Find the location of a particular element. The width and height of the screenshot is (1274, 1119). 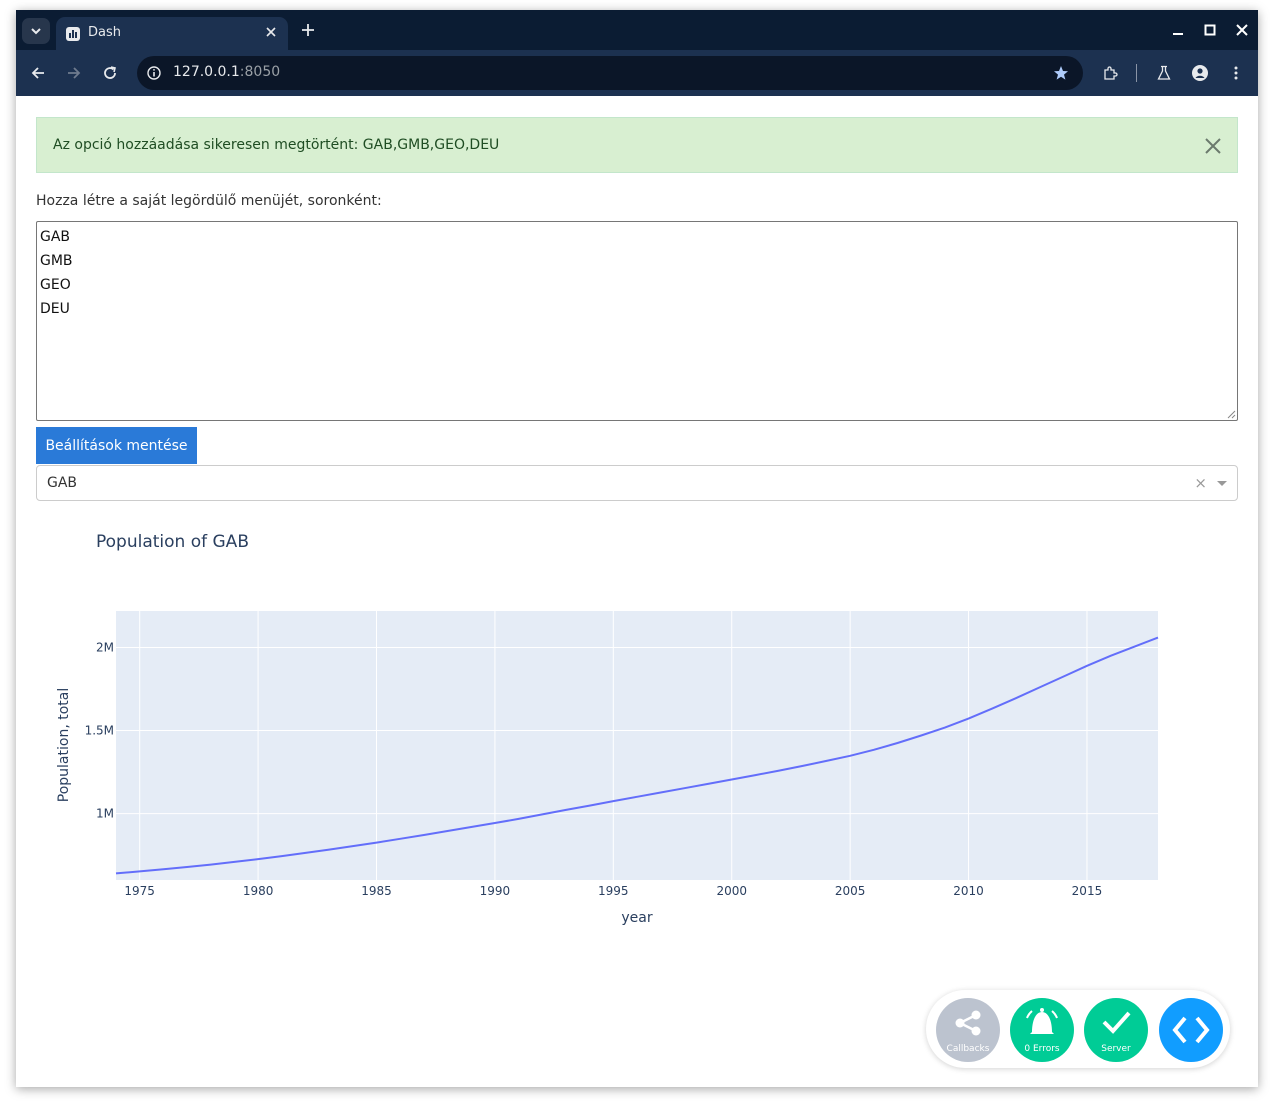

code-toggle-button is located at coordinates (1191, 1030).